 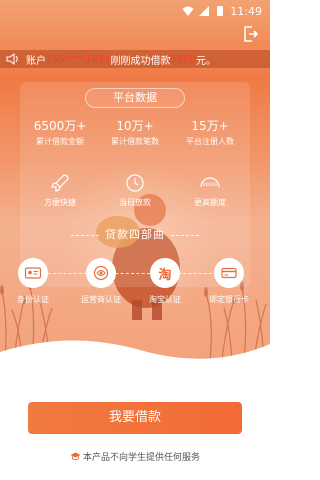 I want to click on bottom-wave, so click(x=135, y=350).